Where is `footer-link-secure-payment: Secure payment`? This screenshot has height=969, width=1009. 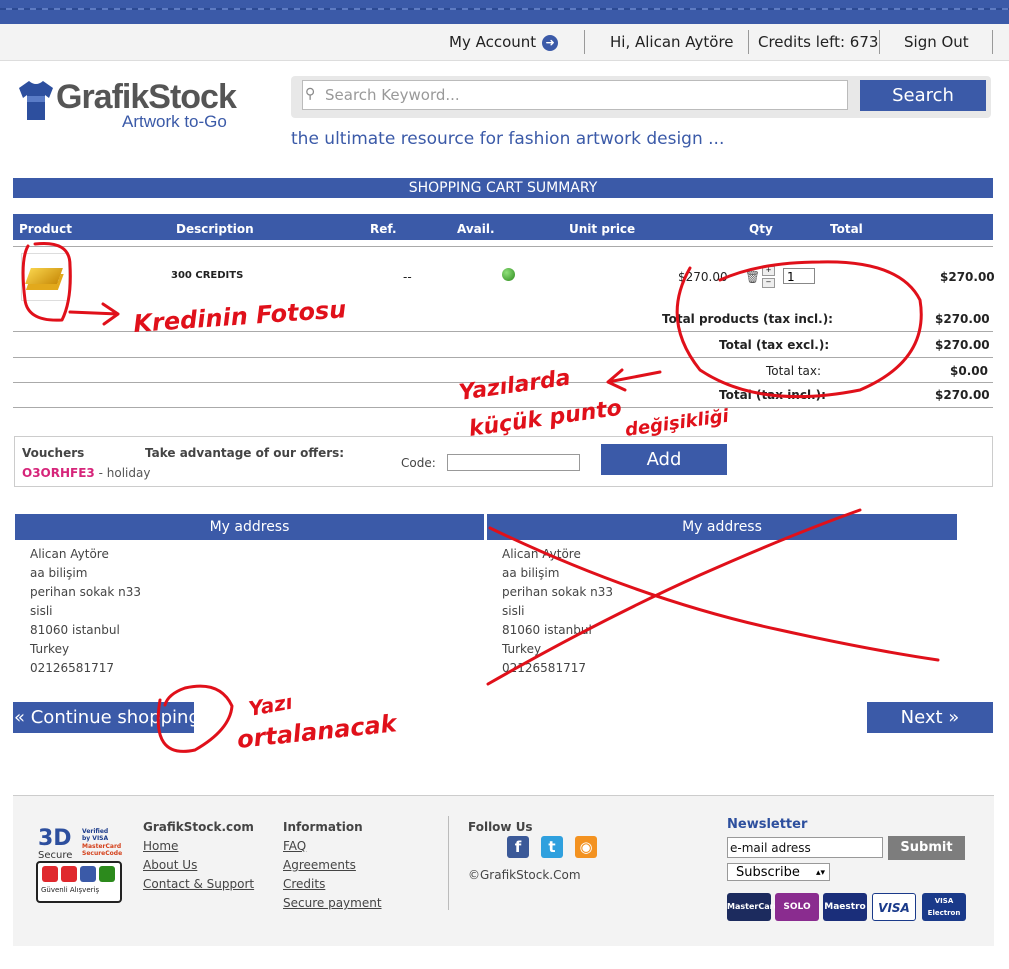 footer-link-secure-payment: Secure payment is located at coordinates (332, 903).